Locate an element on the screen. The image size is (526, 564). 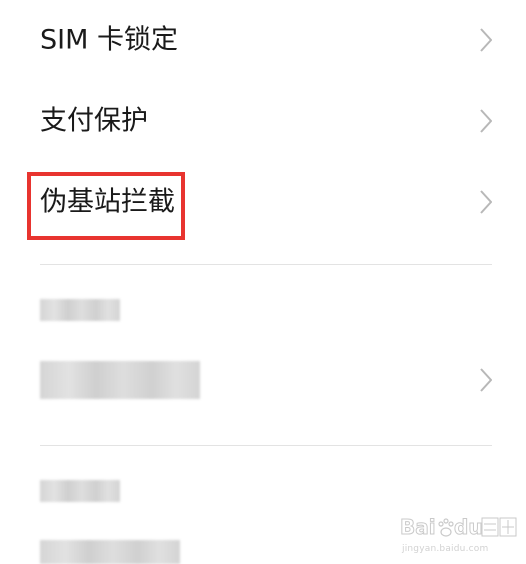
settings-item-label: 伪基站拦截 is located at coordinates (107, 202).